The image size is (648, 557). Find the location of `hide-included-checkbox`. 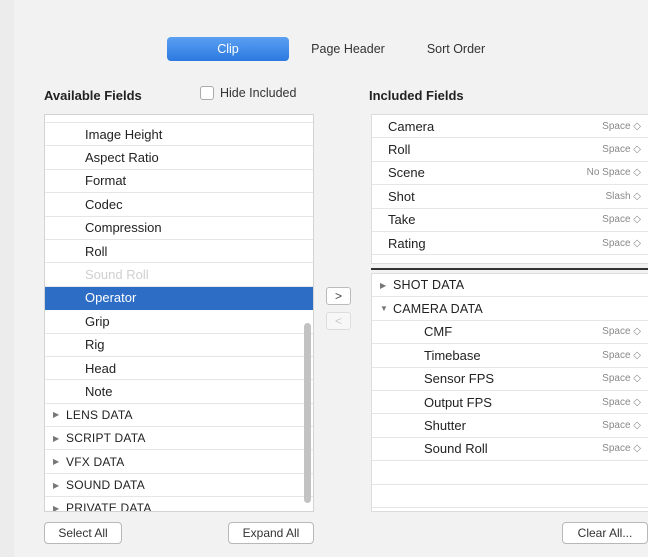

hide-included-checkbox is located at coordinates (207, 93).